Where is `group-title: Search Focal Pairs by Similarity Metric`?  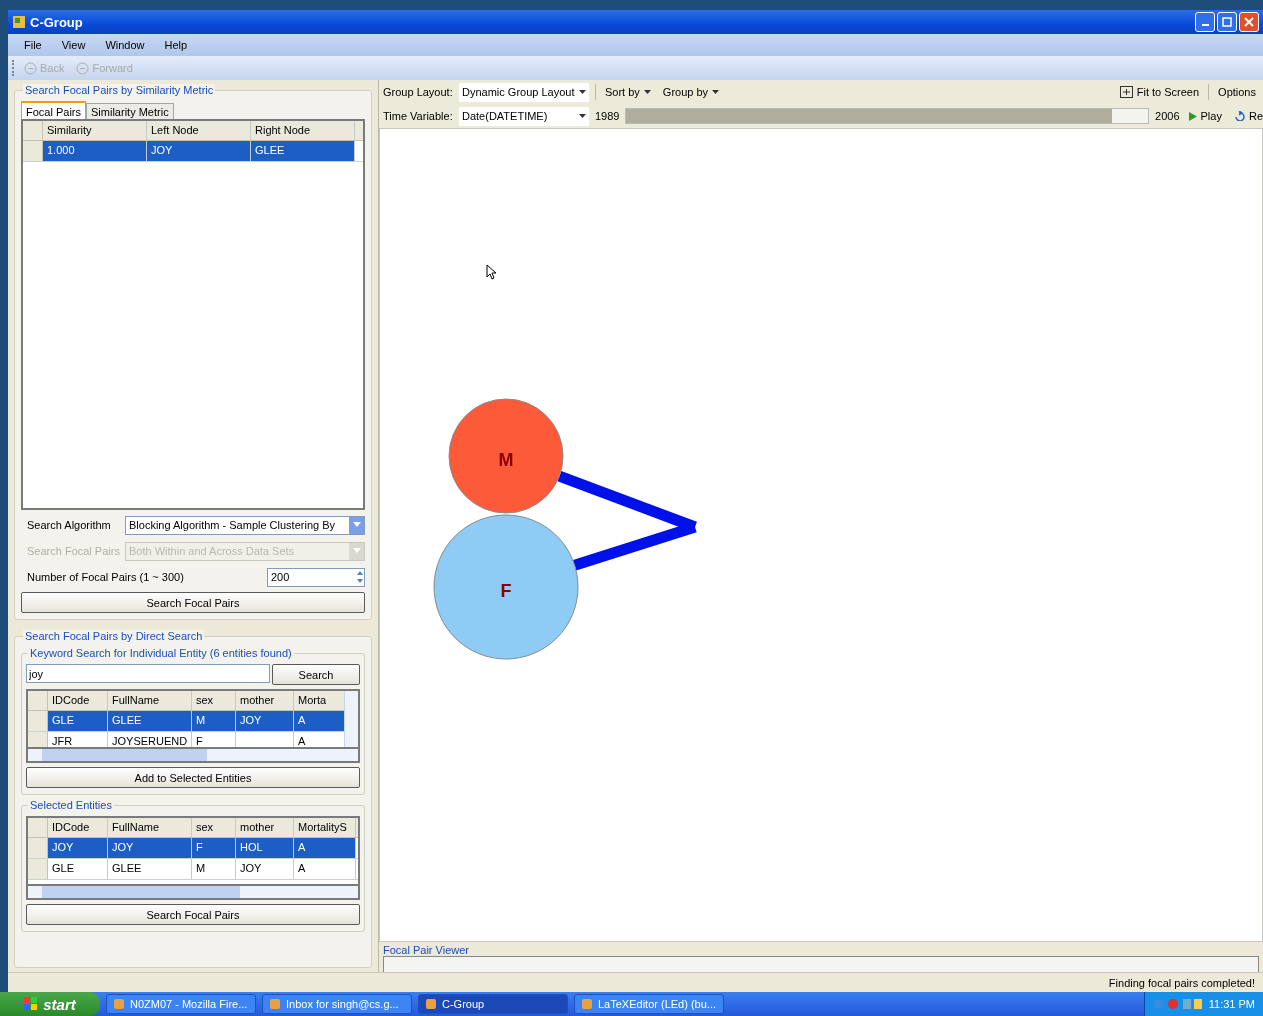 group-title: Search Focal Pairs by Similarity Metric is located at coordinates (119, 90).